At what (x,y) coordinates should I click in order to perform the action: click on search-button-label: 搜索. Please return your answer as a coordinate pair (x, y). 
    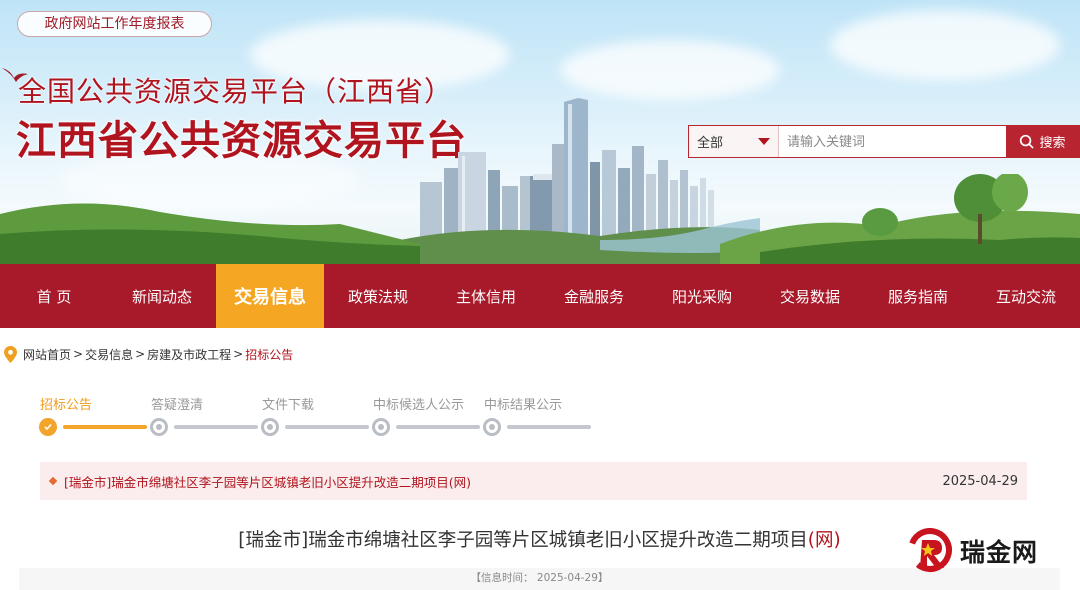
    Looking at the image, I should click on (1052, 143).